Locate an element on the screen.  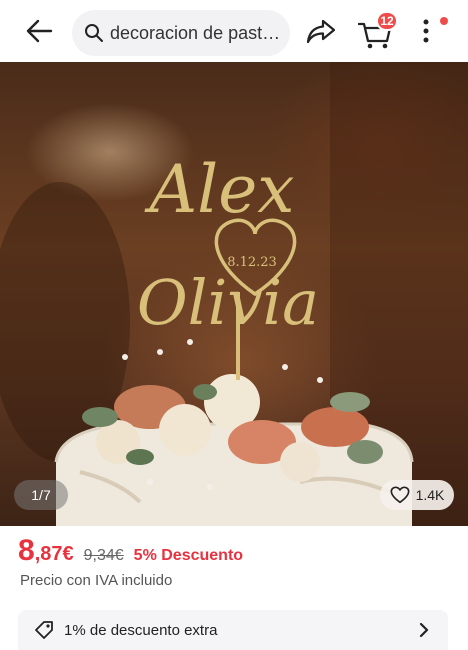
like-count: 1.4K is located at coordinates (430, 495).